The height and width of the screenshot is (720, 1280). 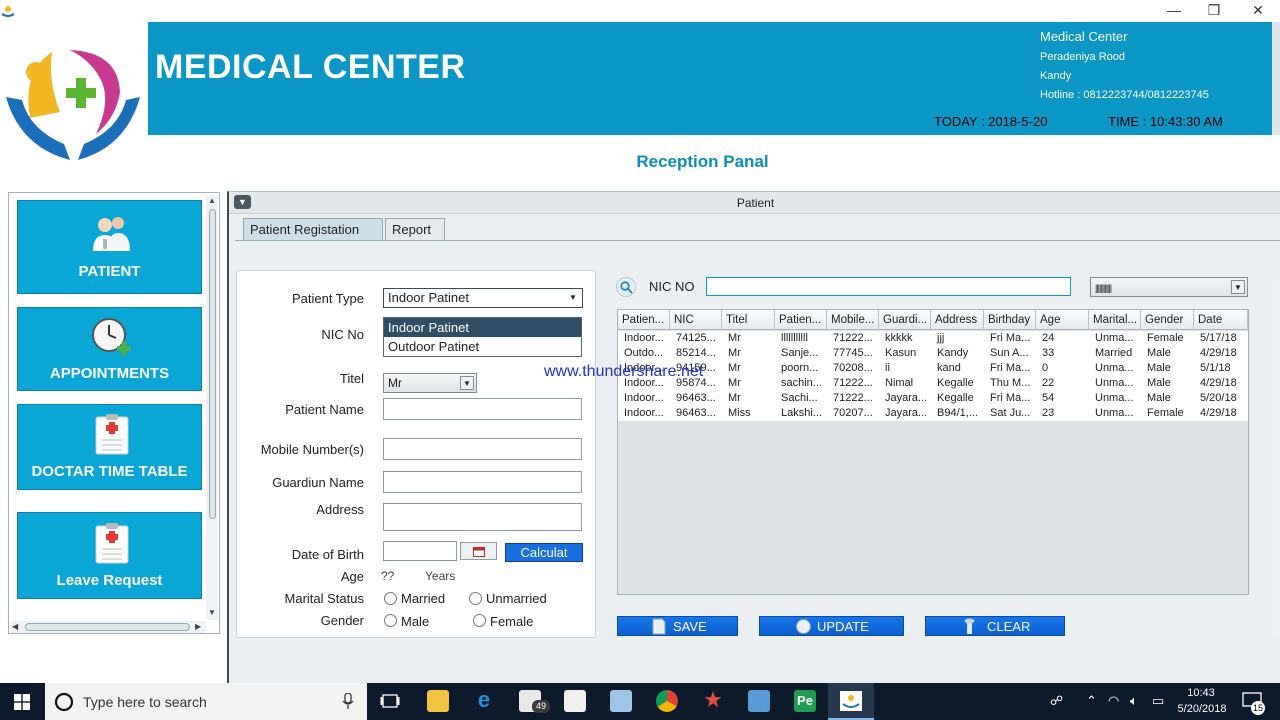 What do you see at coordinates (899, 383) in the screenshot?
I see `table-cell: Nimal` at bounding box center [899, 383].